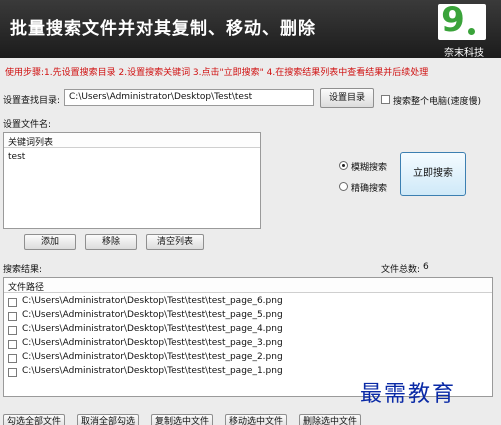 This screenshot has height=425, width=501. I want to click on remove-button: 移除, so click(111, 242).